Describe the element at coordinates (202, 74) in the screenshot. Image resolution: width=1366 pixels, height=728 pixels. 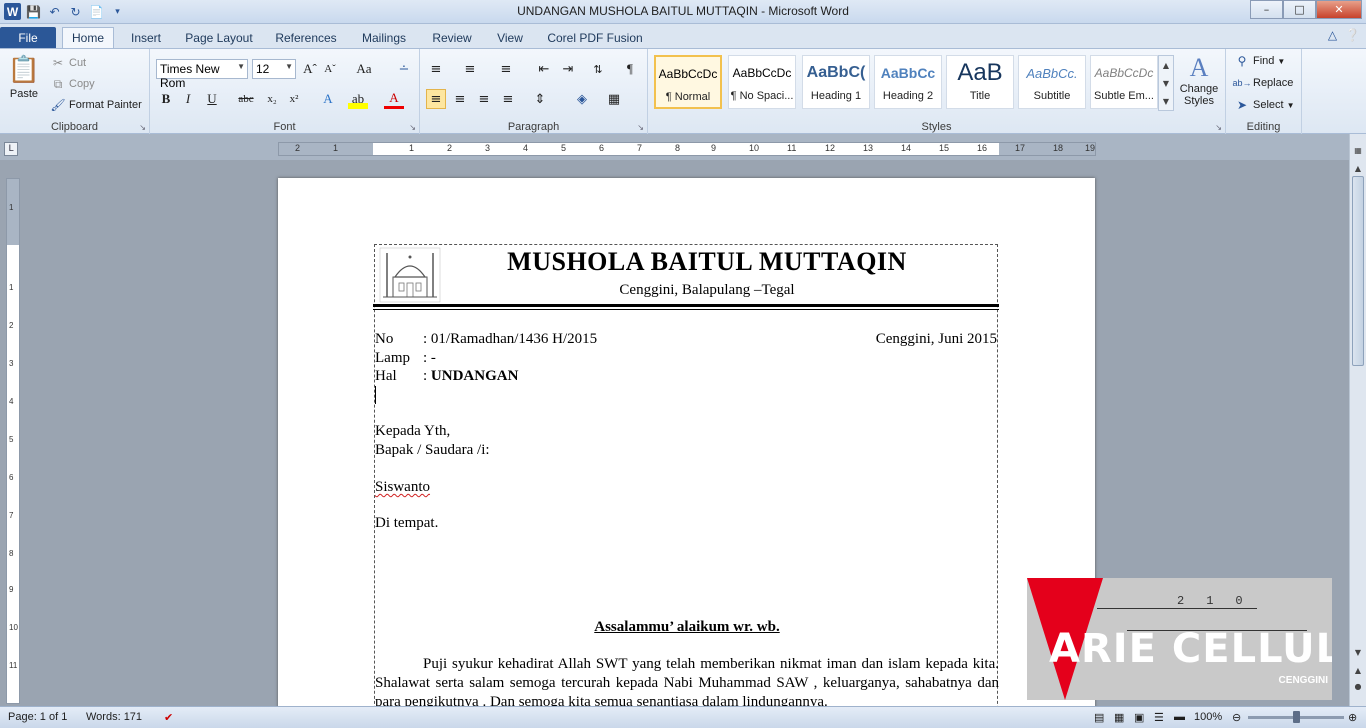
I see `font-name-combo: Times New Rom ▼` at that location.